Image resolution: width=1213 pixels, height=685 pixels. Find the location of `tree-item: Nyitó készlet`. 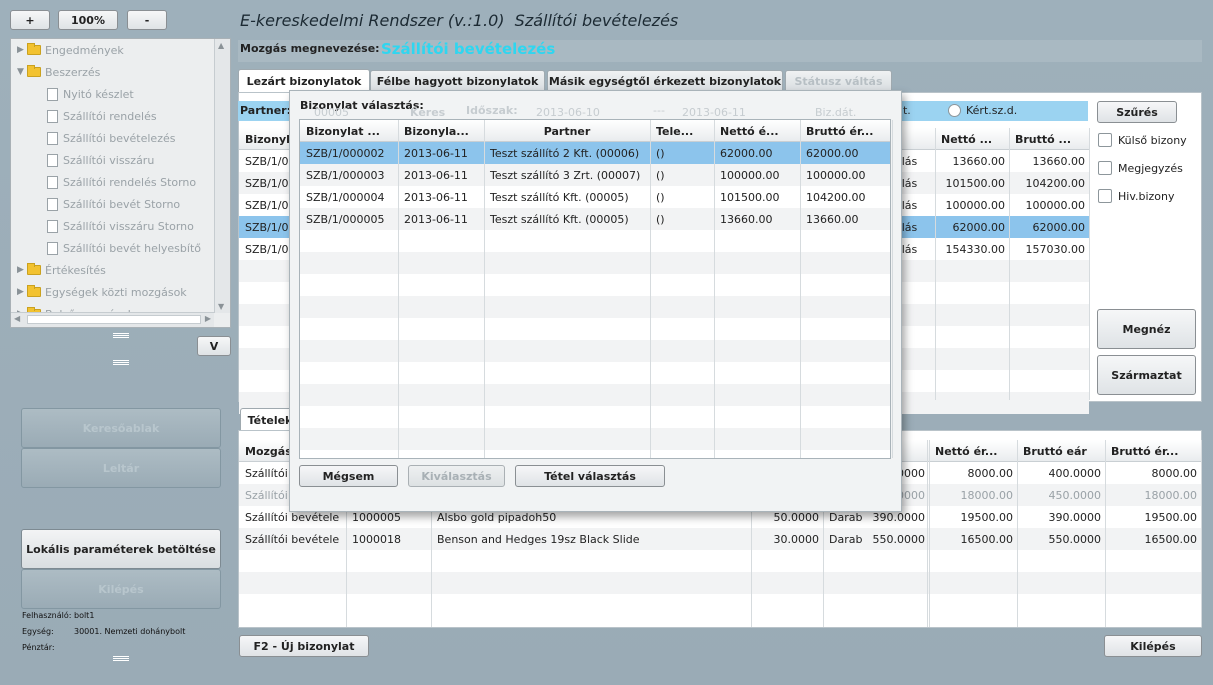

tree-item: Nyitó készlet is located at coordinates (90, 94).